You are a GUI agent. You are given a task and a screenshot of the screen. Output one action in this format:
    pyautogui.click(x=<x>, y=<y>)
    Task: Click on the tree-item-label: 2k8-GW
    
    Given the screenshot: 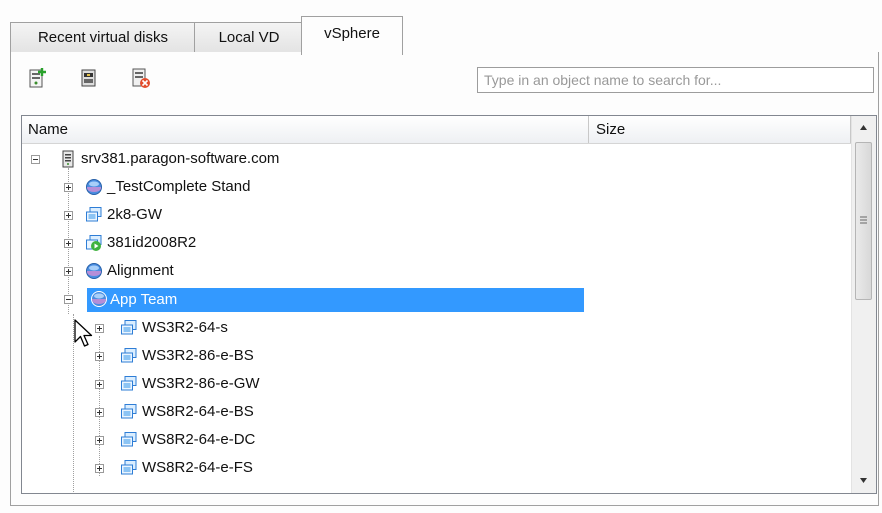 What is the action you would take?
    pyautogui.click(x=135, y=214)
    